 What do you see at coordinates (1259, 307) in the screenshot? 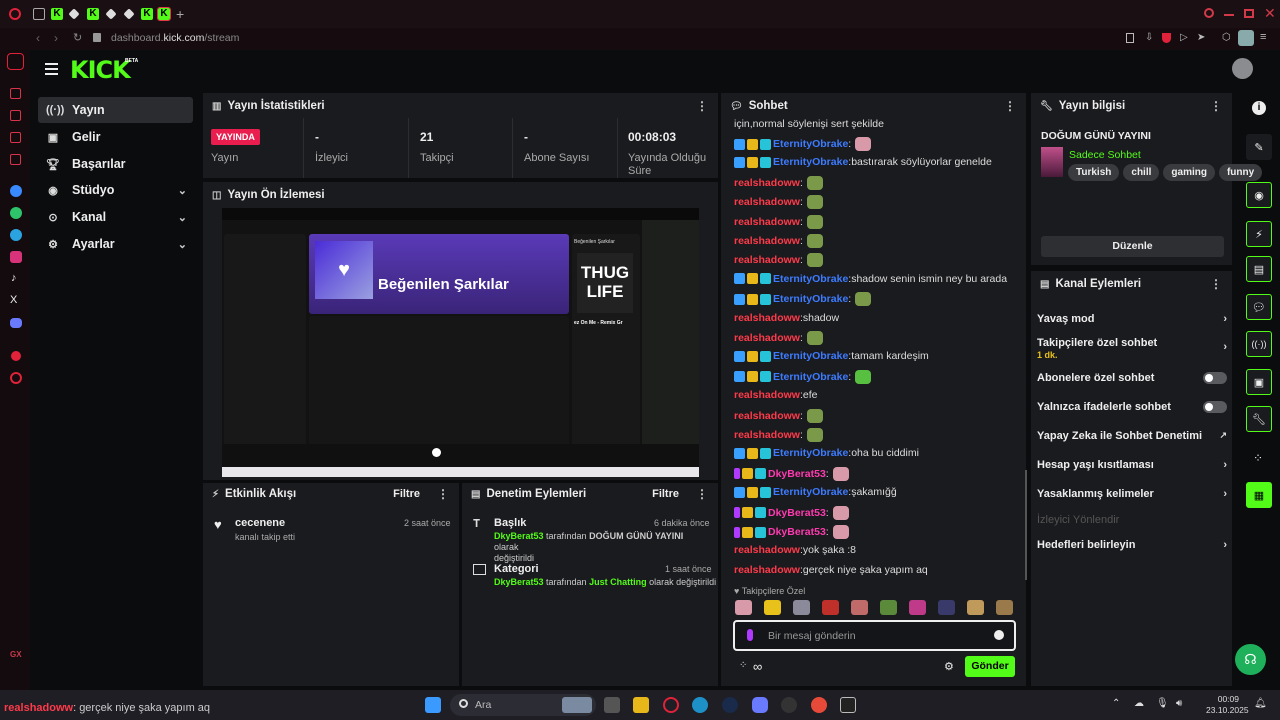
I see `chat-bubble-icon: 💬︎` at bounding box center [1259, 307].